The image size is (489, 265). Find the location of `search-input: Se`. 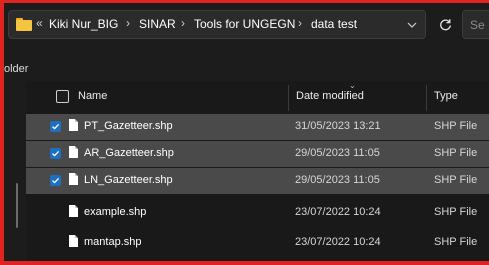

search-input: Se is located at coordinates (475, 24).